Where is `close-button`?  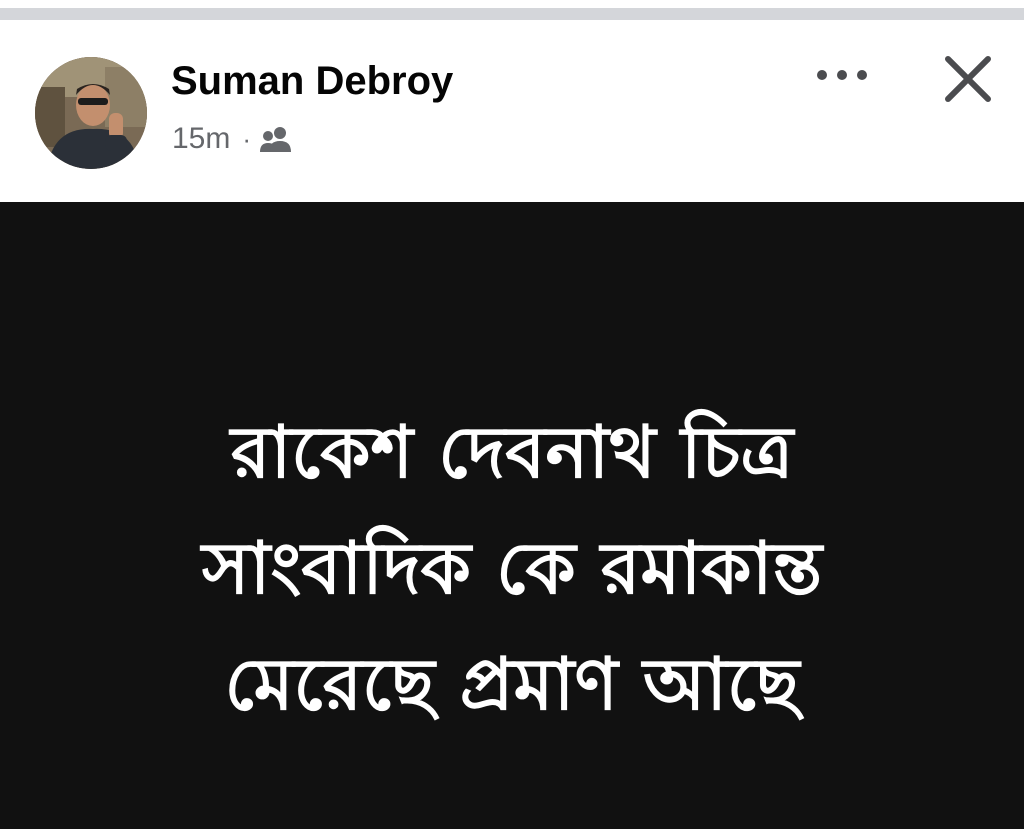
close-button is located at coordinates (968, 79).